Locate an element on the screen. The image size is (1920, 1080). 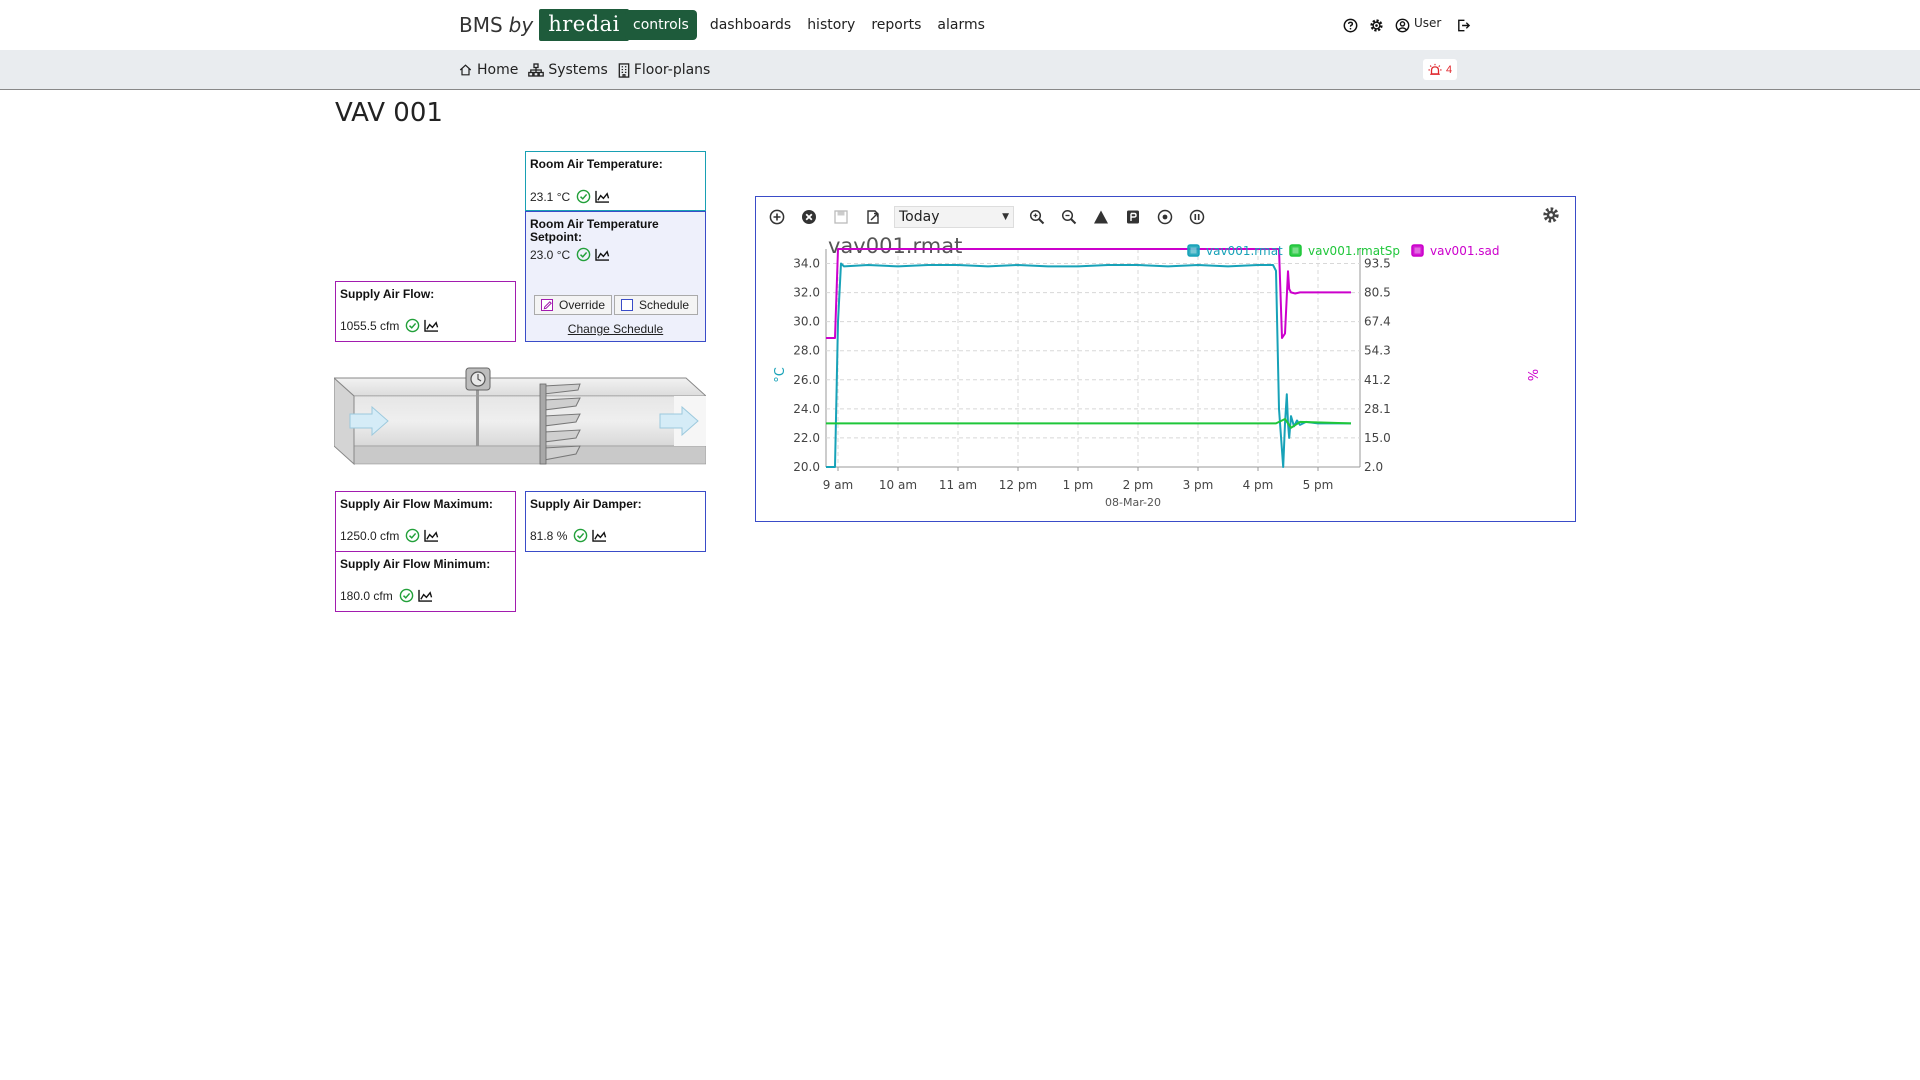
override-button: Override is located at coordinates (573, 305).